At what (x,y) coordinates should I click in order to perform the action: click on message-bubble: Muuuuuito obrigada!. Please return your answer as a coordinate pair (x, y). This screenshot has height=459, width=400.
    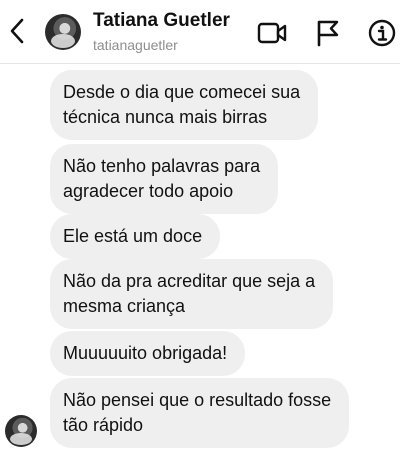
    Looking at the image, I should click on (148, 353).